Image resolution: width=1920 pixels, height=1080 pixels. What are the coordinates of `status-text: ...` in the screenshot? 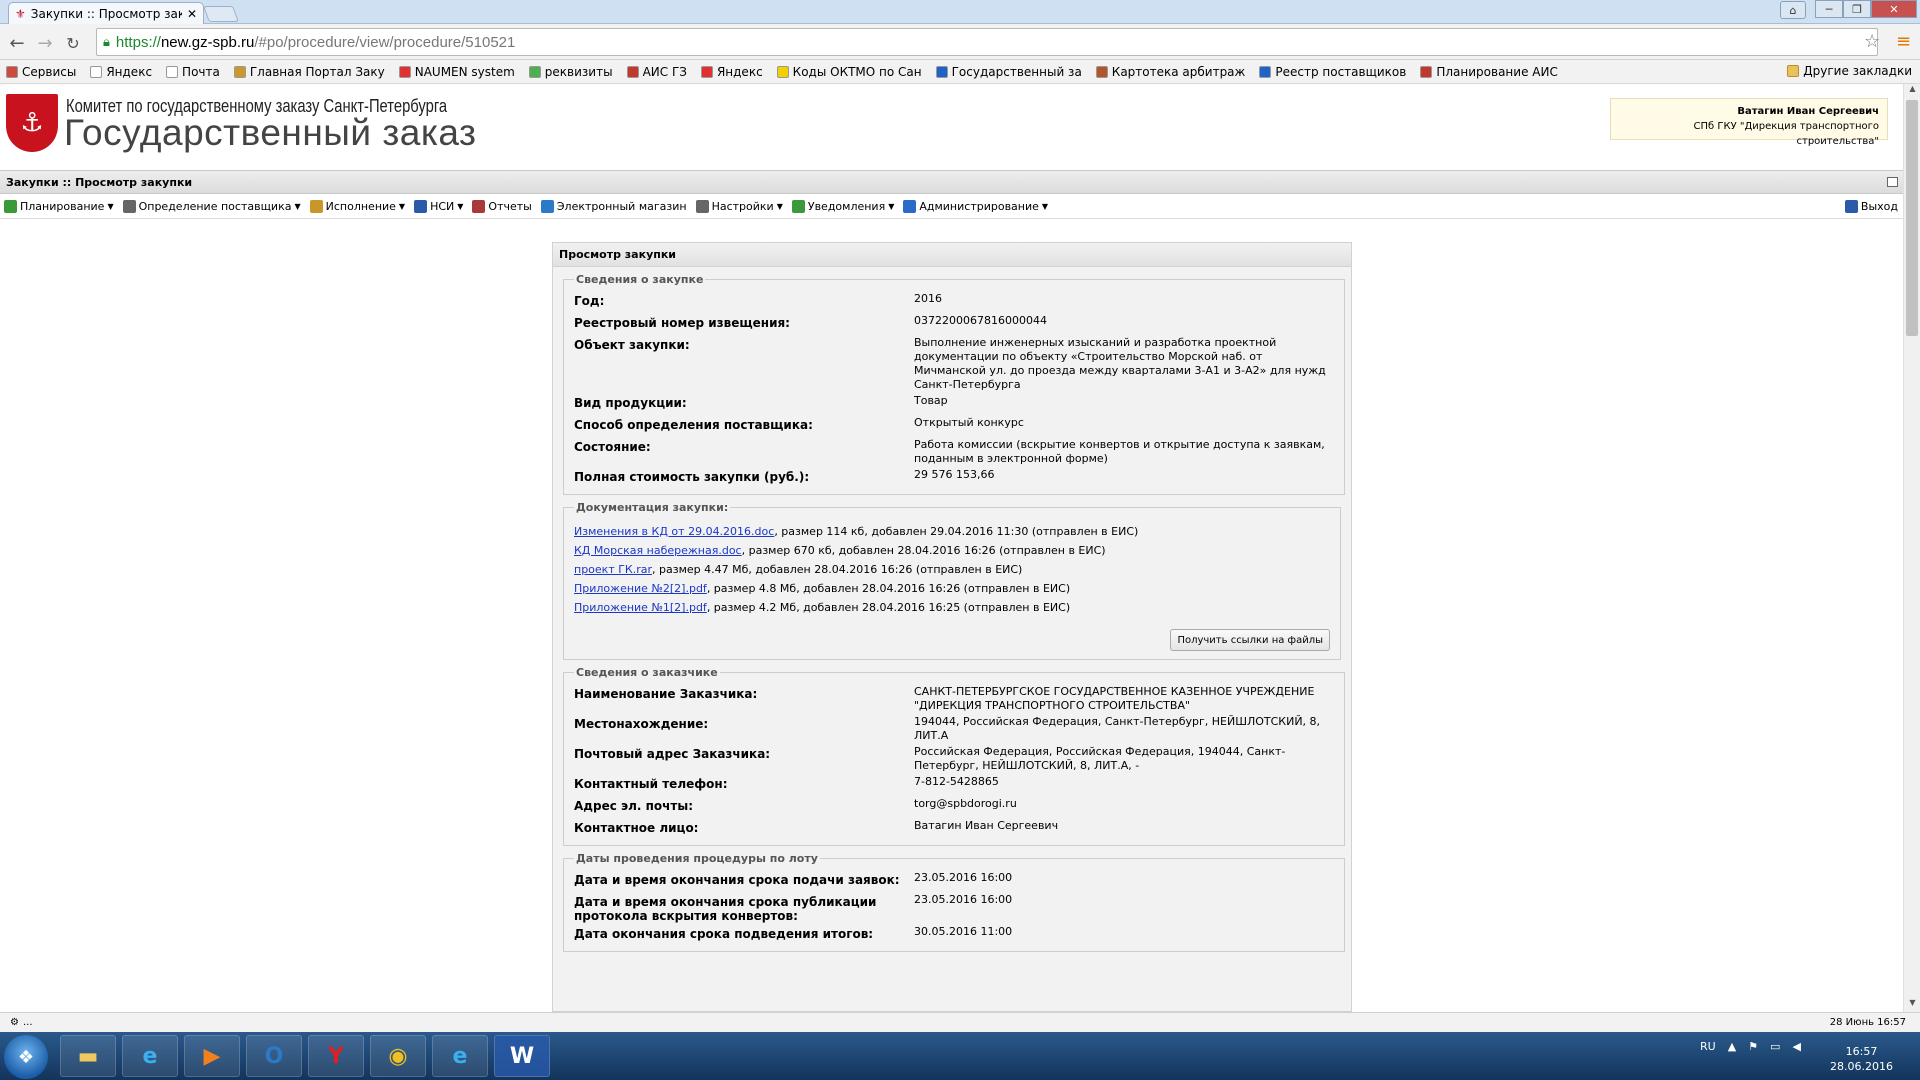 It's located at (27, 1022).